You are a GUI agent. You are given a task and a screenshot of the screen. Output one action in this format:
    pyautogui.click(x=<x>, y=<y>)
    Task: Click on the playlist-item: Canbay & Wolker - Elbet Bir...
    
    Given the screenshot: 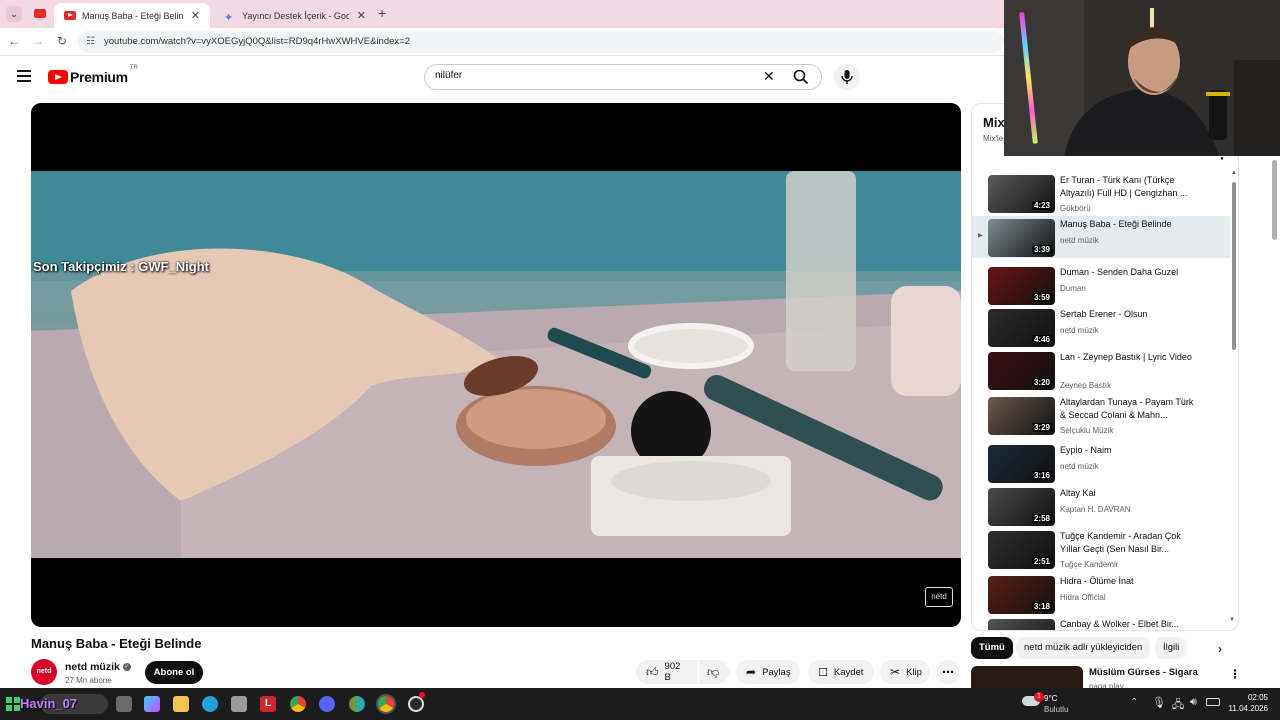 What is the action you would take?
    pyautogui.click(x=1101, y=623)
    